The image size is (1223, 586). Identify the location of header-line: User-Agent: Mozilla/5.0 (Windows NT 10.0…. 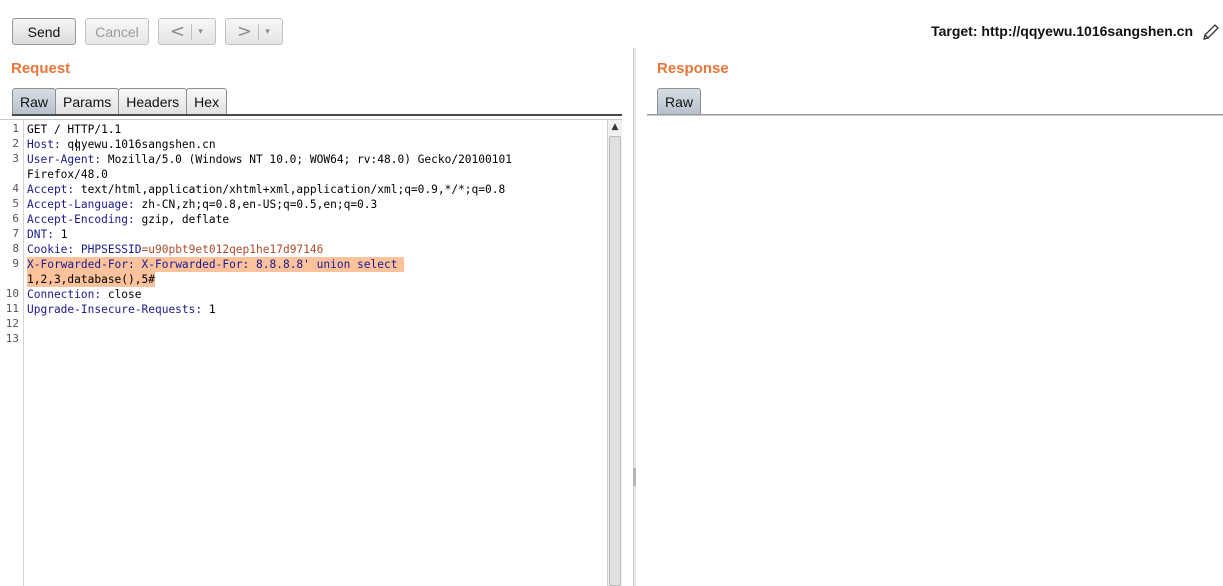
(269, 159).